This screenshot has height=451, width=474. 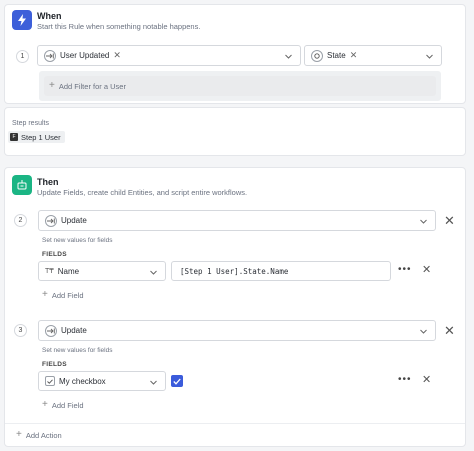 I want to click on add-action-label: Add Action, so click(x=43, y=435).